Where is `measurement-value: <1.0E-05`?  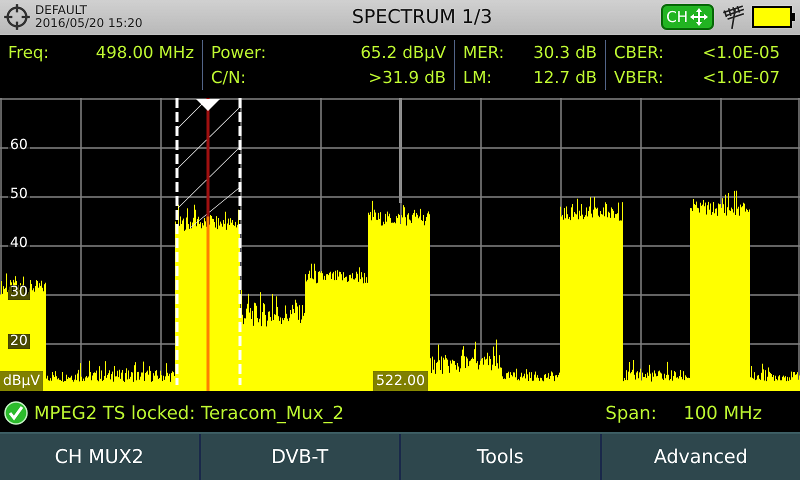 measurement-value: <1.0E-05 is located at coordinates (741, 52).